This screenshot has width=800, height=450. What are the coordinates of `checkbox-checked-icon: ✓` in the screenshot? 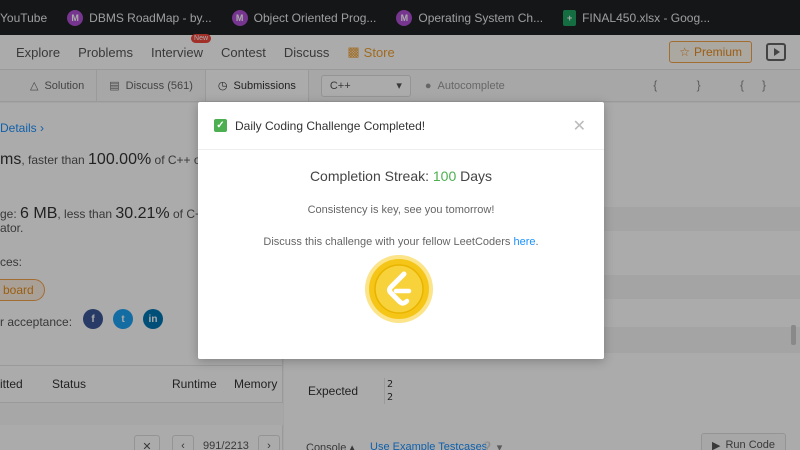 It's located at (220, 125).